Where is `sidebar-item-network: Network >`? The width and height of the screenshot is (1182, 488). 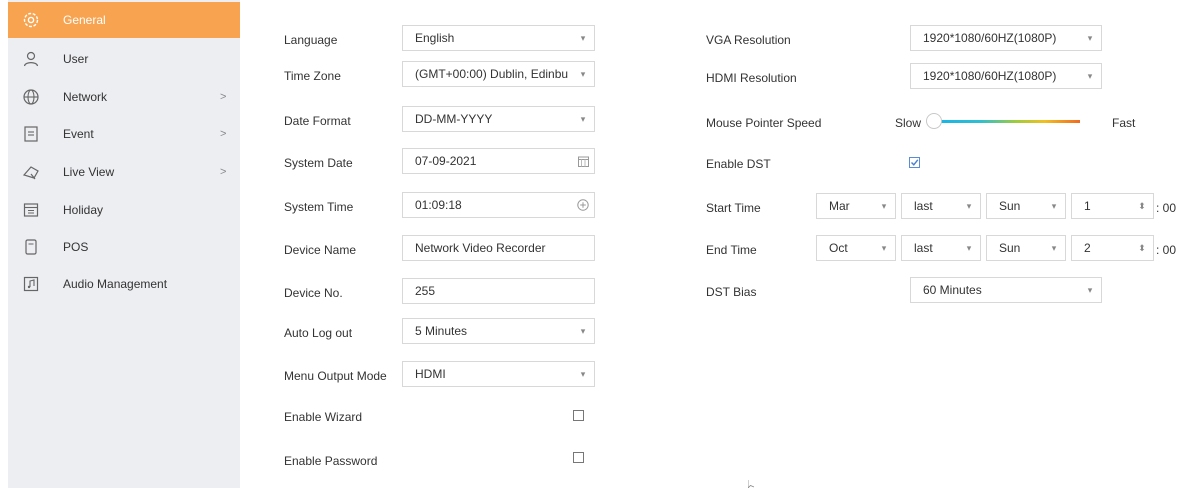 sidebar-item-network: Network > is located at coordinates (124, 97).